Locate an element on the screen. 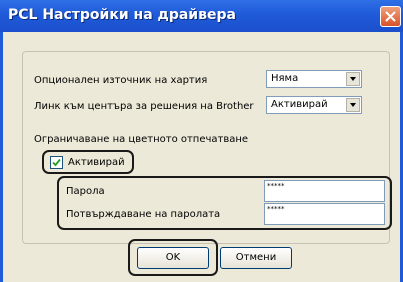 Image resolution: width=403 pixels, height=282 pixels. color-restriction-label: Ограничаване на цветното отпечатване is located at coordinates (141, 139).